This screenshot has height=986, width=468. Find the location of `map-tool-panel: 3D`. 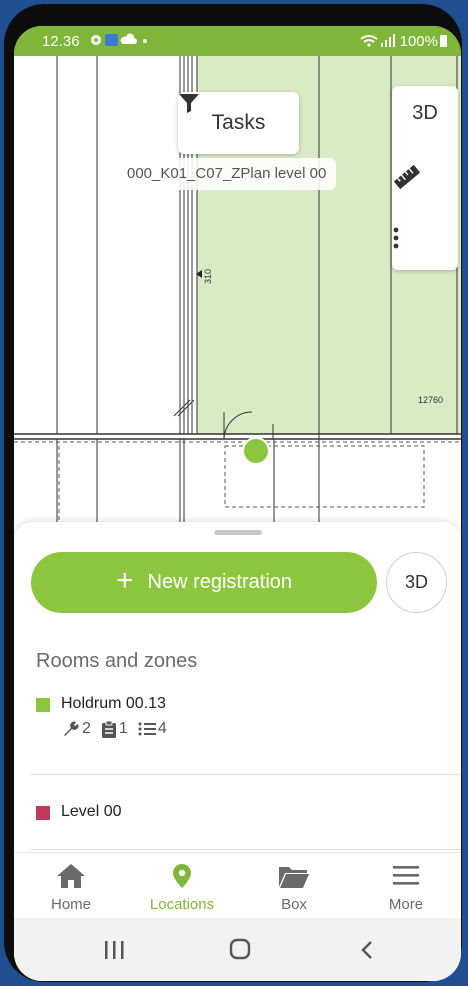

map-tool-panel: 3D is located at coordinates (425, 178).